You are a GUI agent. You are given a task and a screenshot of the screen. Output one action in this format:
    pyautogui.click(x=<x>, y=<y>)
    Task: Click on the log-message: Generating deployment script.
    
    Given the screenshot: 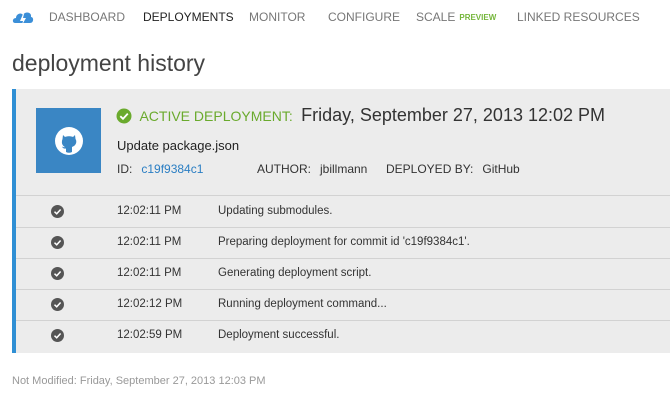 What is the action you would take?
    pyautogui.click(x=295, y=273)
    